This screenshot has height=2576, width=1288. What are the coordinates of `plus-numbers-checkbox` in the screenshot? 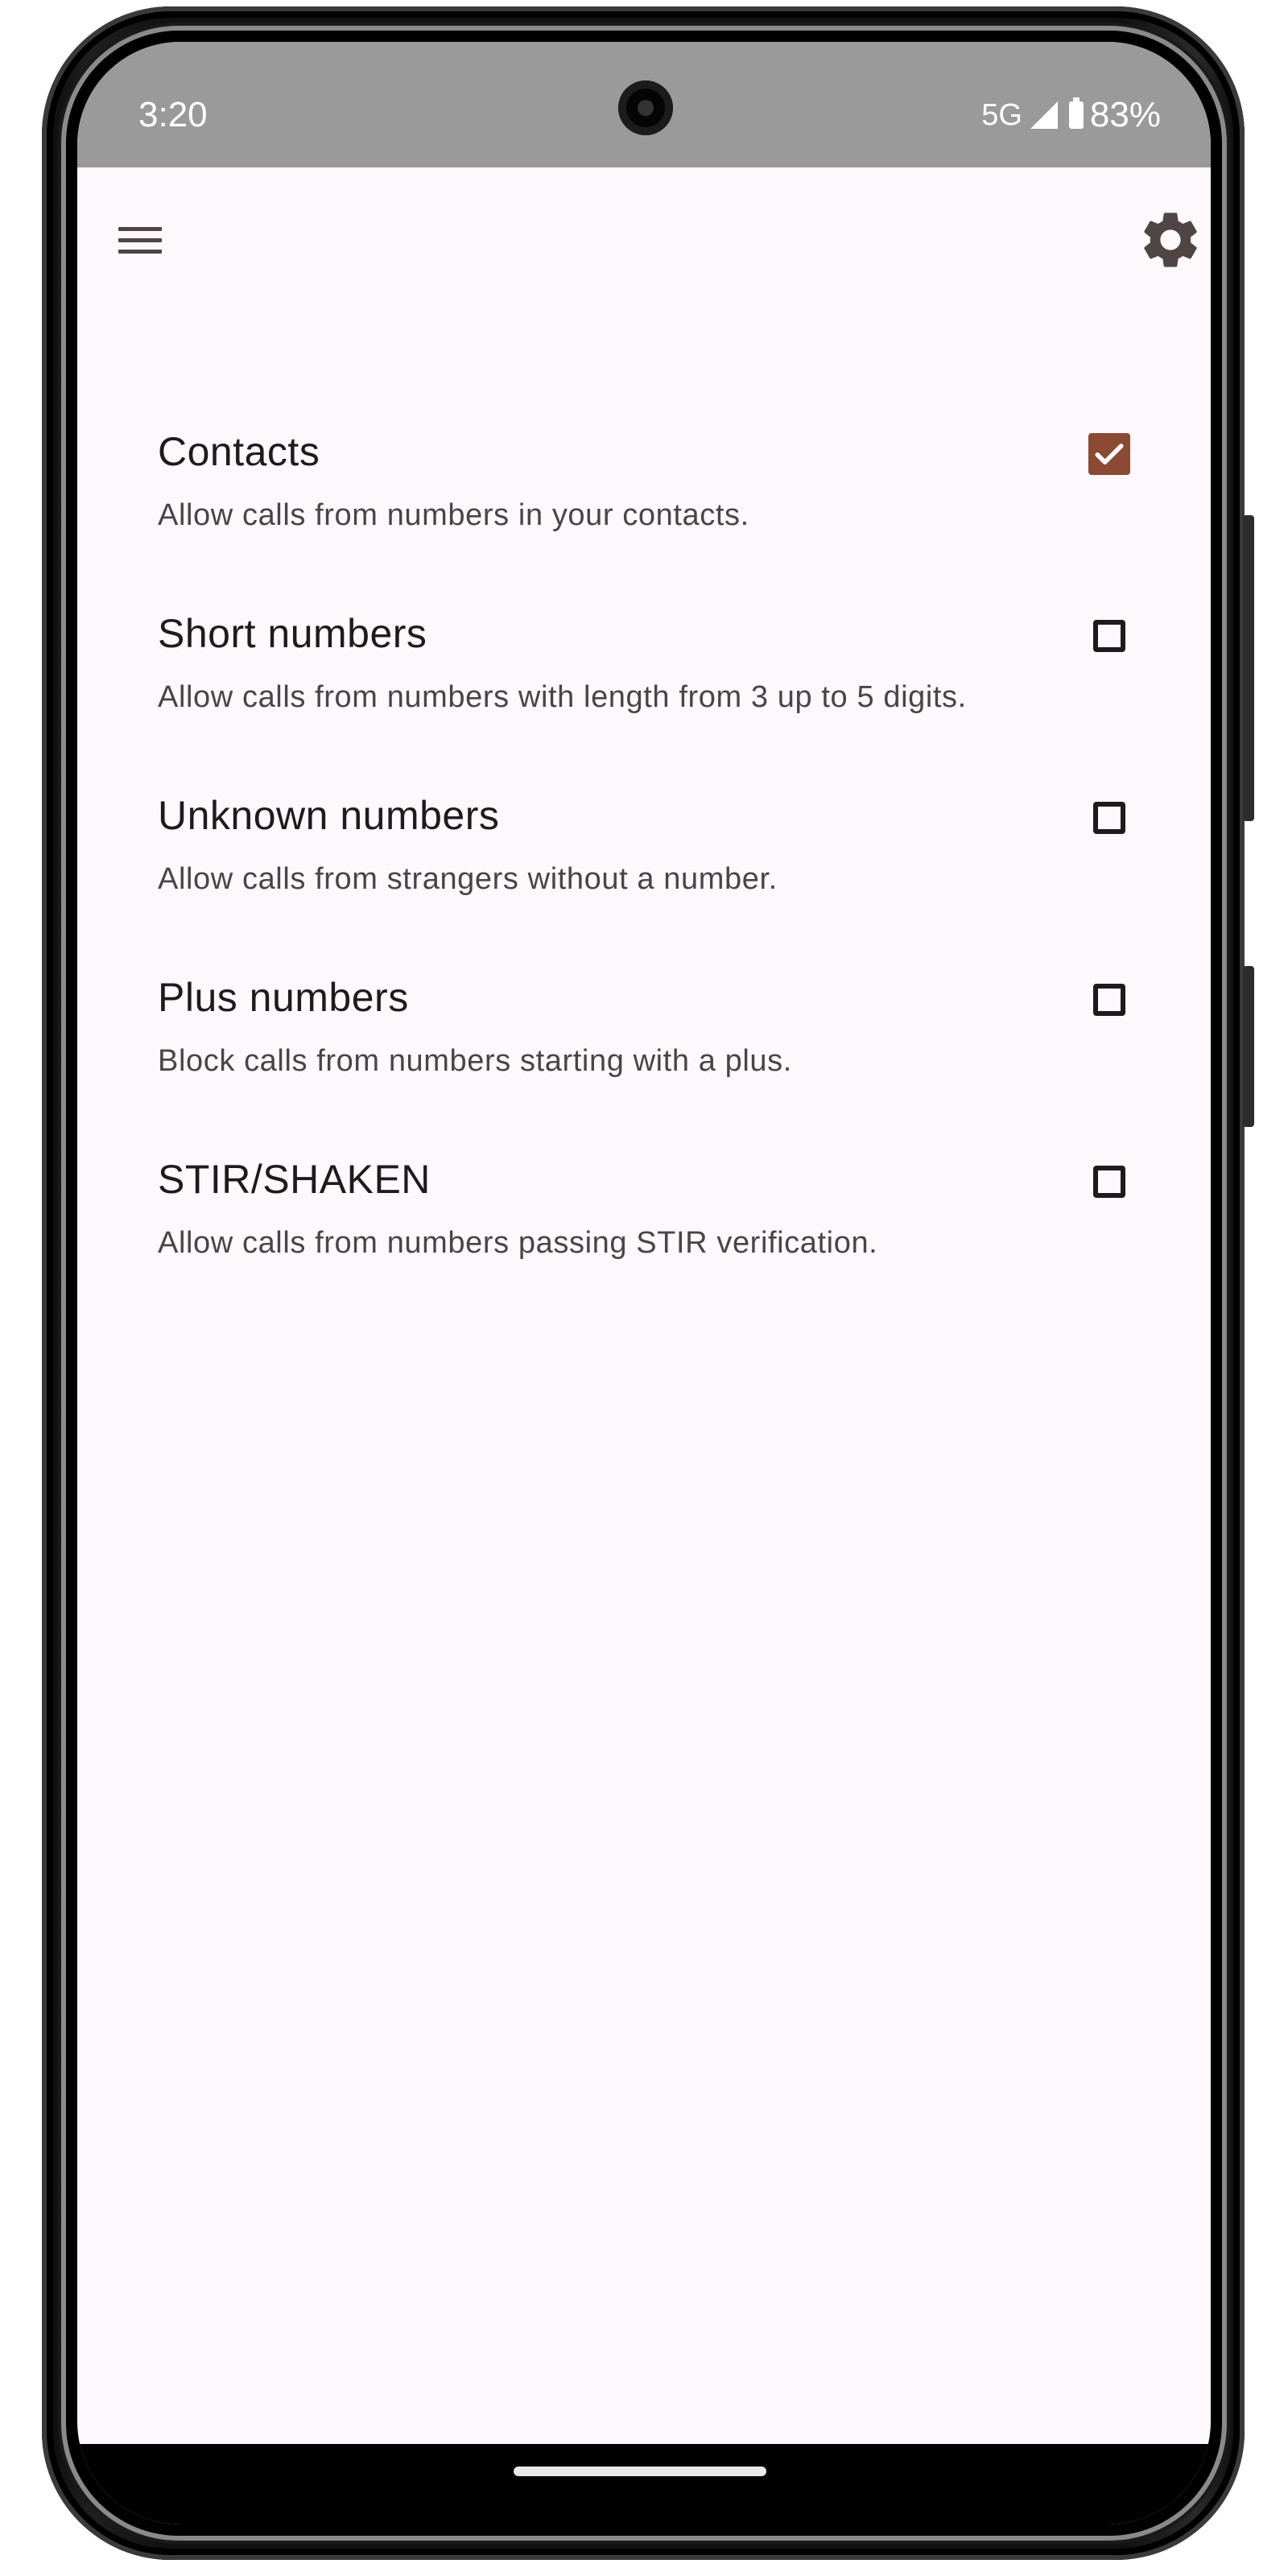 It's located at (1109, 1000).